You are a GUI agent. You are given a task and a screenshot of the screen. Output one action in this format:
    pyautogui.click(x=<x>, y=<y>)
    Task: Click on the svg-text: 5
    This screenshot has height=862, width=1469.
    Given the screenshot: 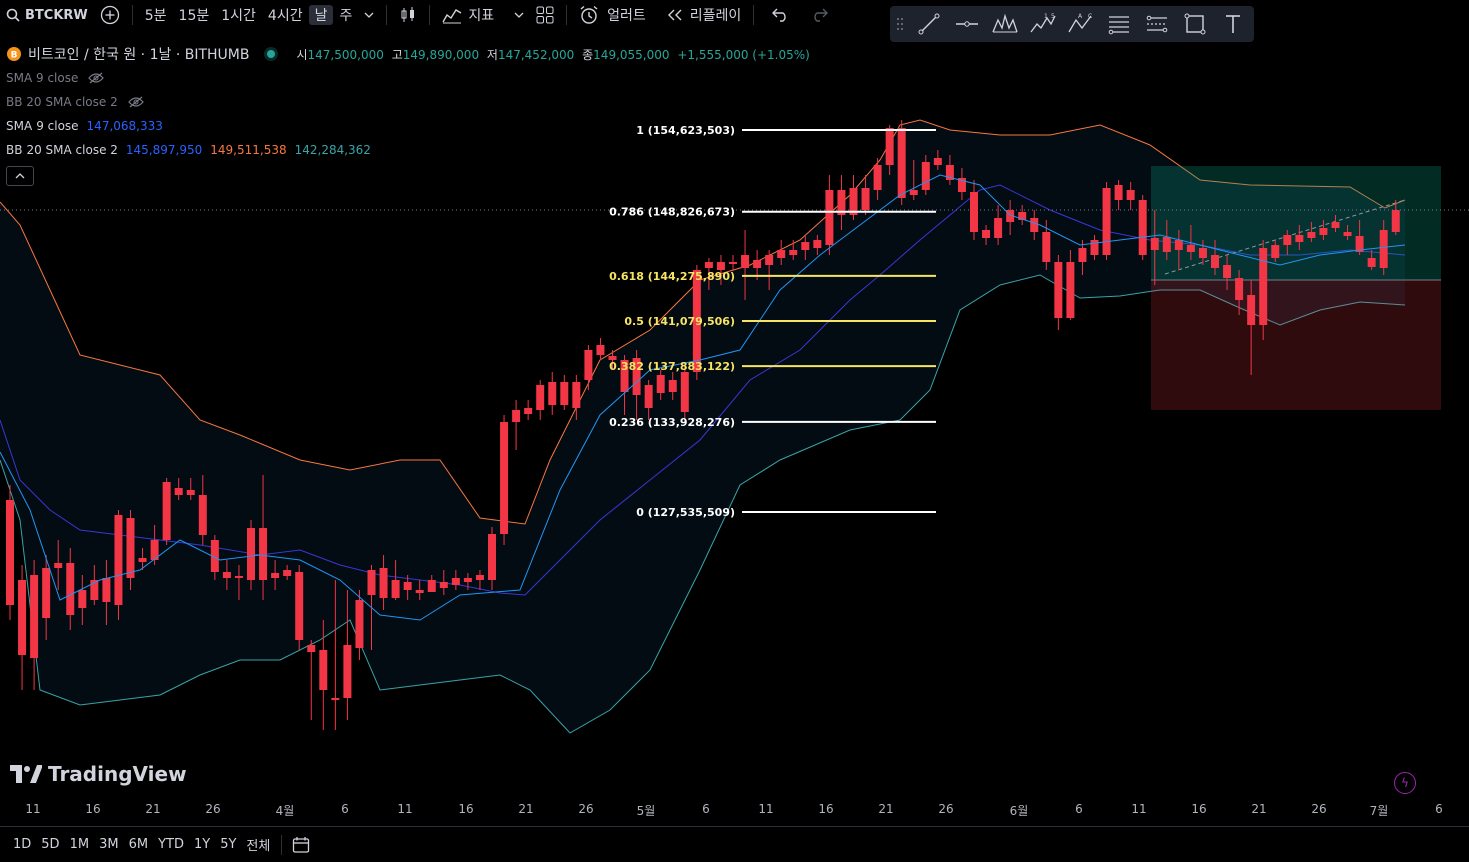 What is the action you would take?
    pyautogui.click(x=1053, y=16)
    